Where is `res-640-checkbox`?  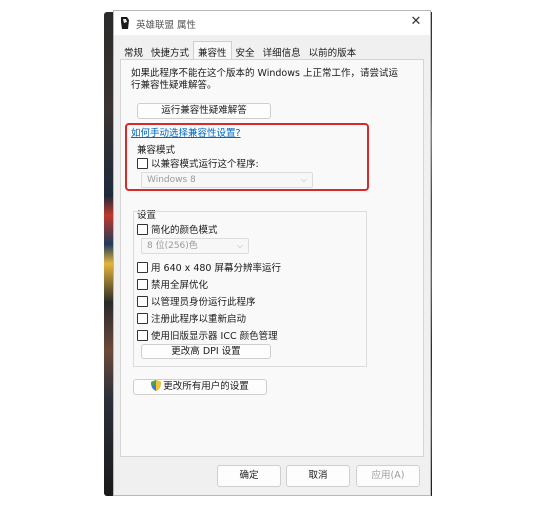
res-640-checkbox is located at coordinates (142, 267).